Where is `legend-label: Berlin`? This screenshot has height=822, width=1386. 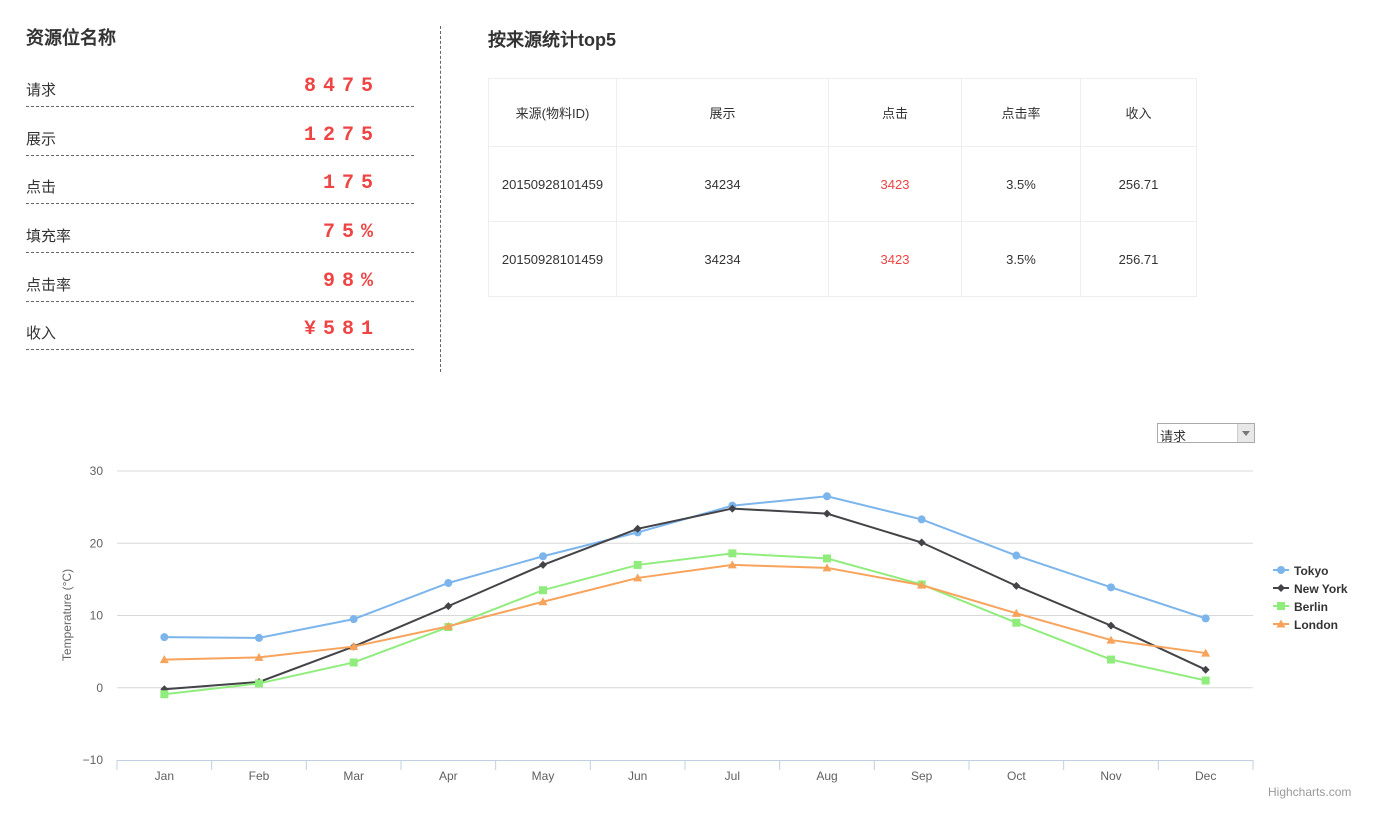
legend-label: Berlin is located at coordinates (1311, 607).